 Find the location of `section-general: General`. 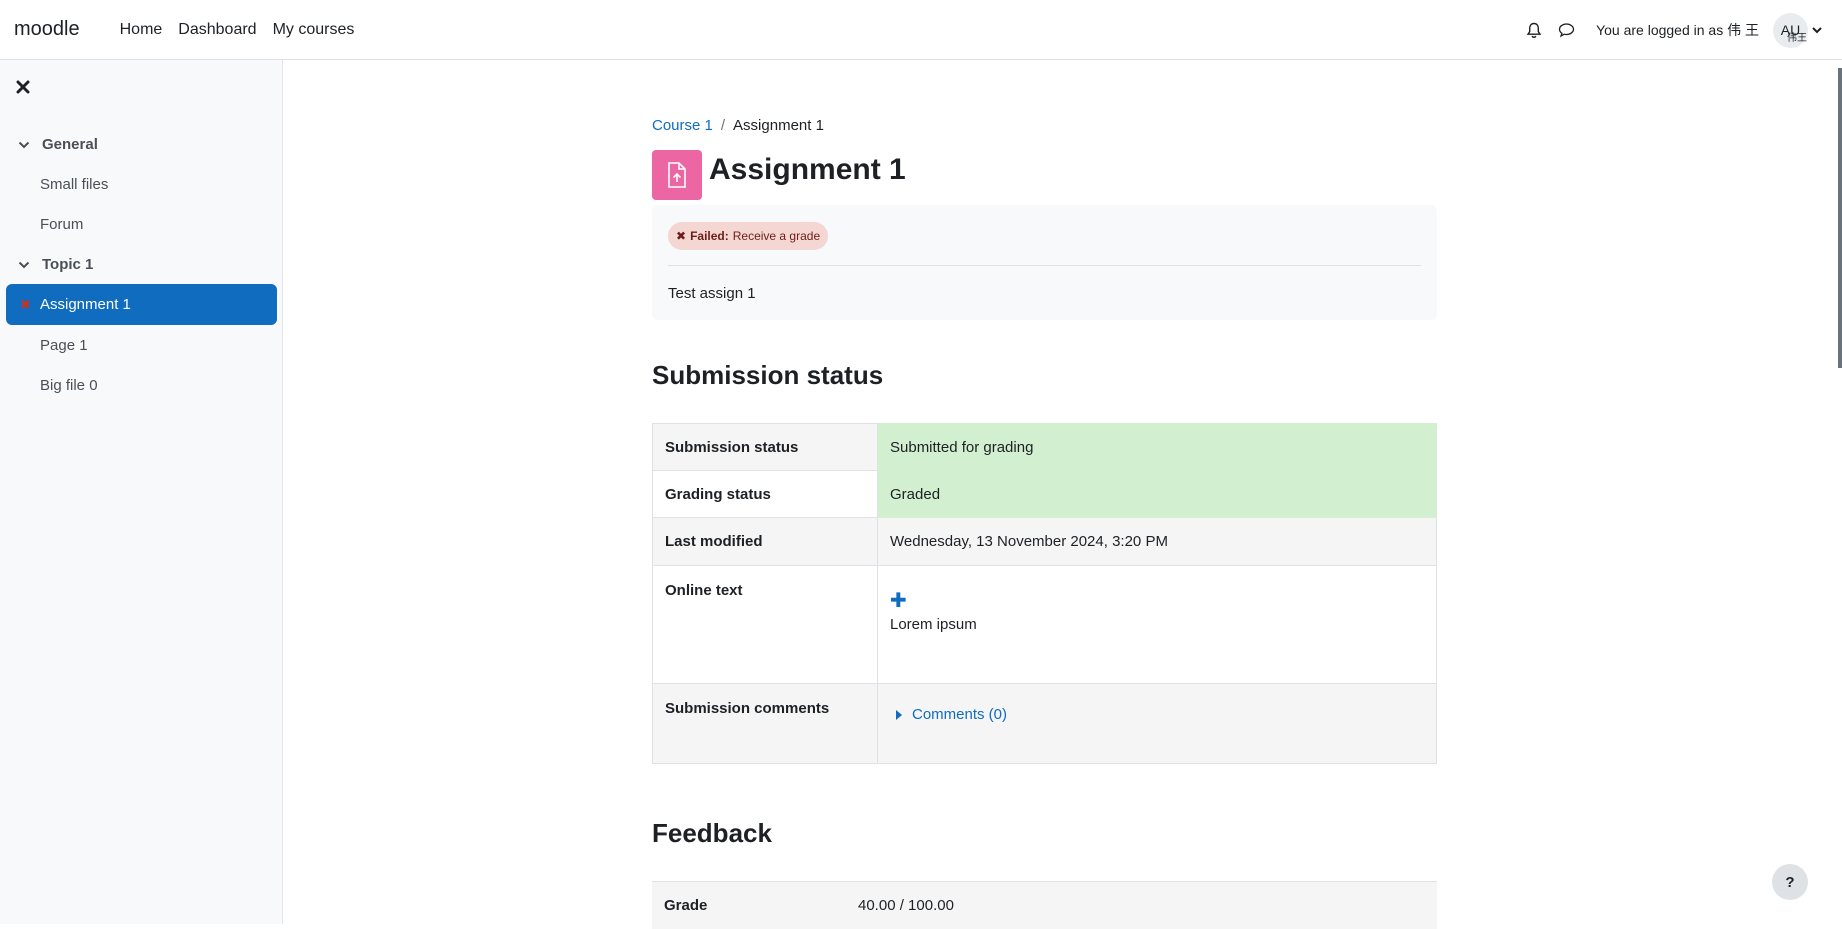

section-general: General is located at coordinates (141, 144).